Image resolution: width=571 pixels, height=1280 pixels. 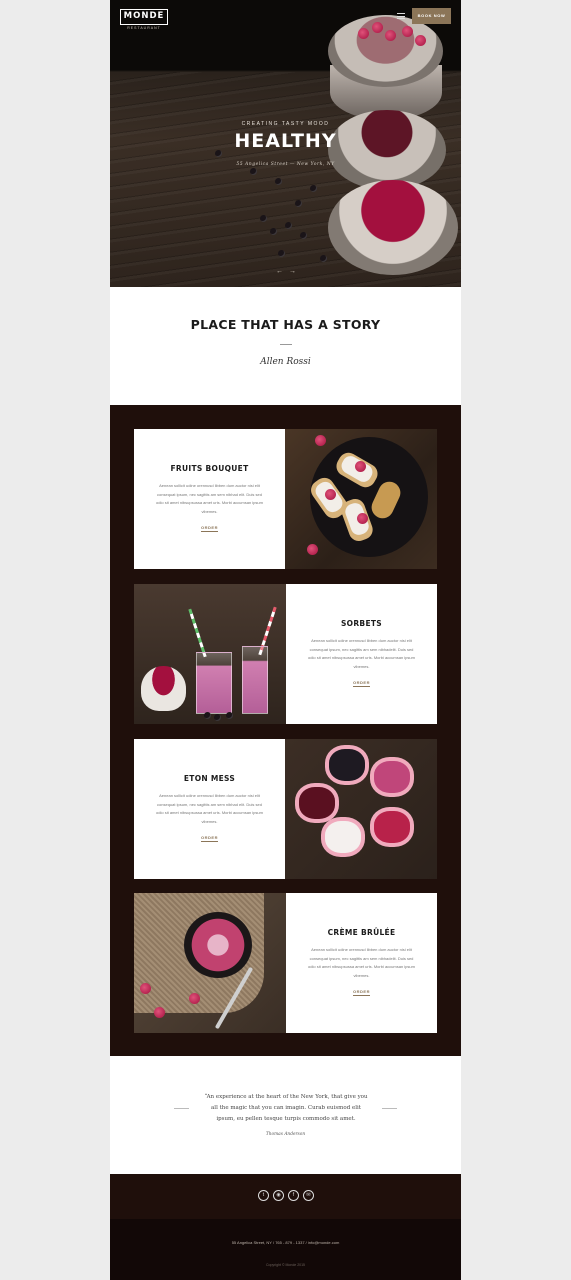 I want to click on facebook-icon: f, so click(x=293, y=1195).